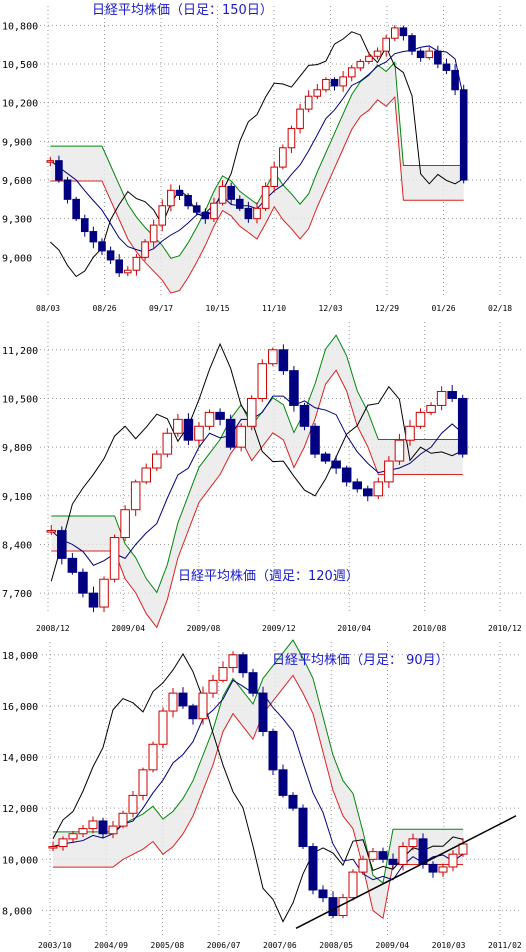 This screenshot has height=952, width=526. Describe the element at coordinates (111, 945) in the screenshot. I see `x-tick-label: 2004/09` at that location.